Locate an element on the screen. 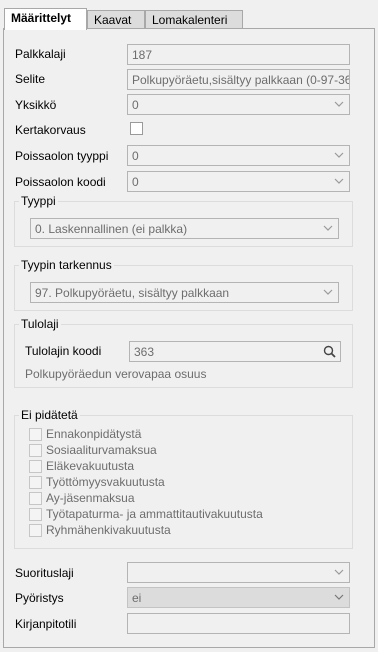 This screenshot has height=652, width=378. yksikko-label: Yksikkö is located at coordinates (36, 105).